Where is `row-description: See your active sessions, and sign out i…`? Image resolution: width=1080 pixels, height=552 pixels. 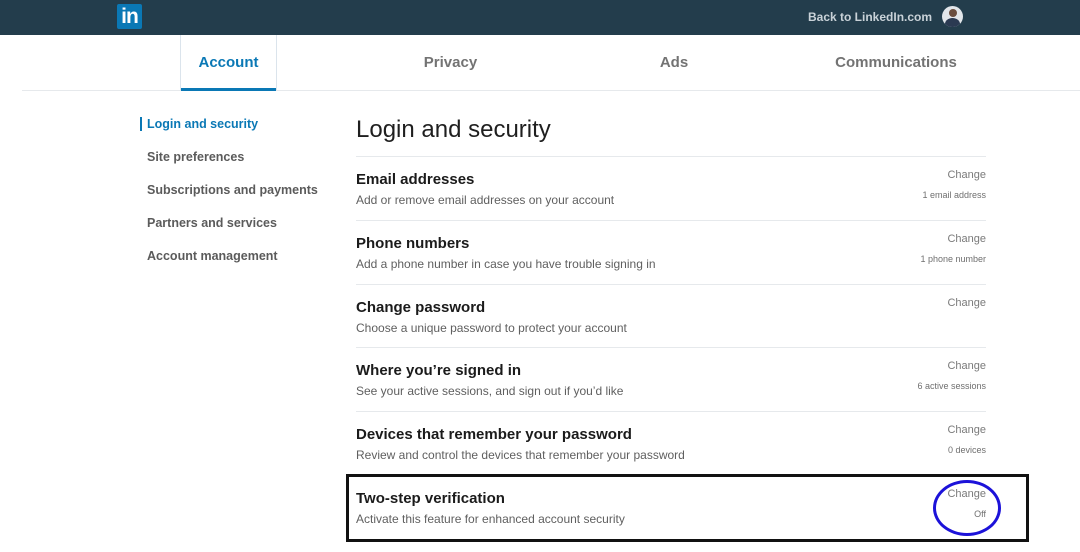 row-description: See your active sessions, and sign out i… is located at coordinates (490, 391).